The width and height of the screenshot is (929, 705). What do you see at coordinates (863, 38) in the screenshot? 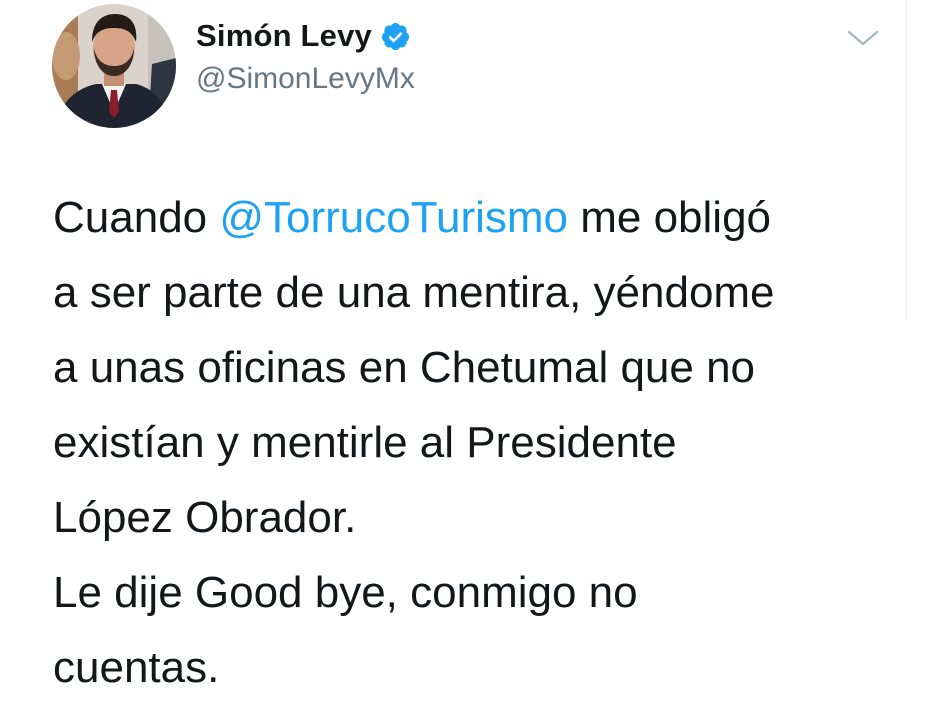
I see `chevron-down-icon` at bounding box center [863, 38].